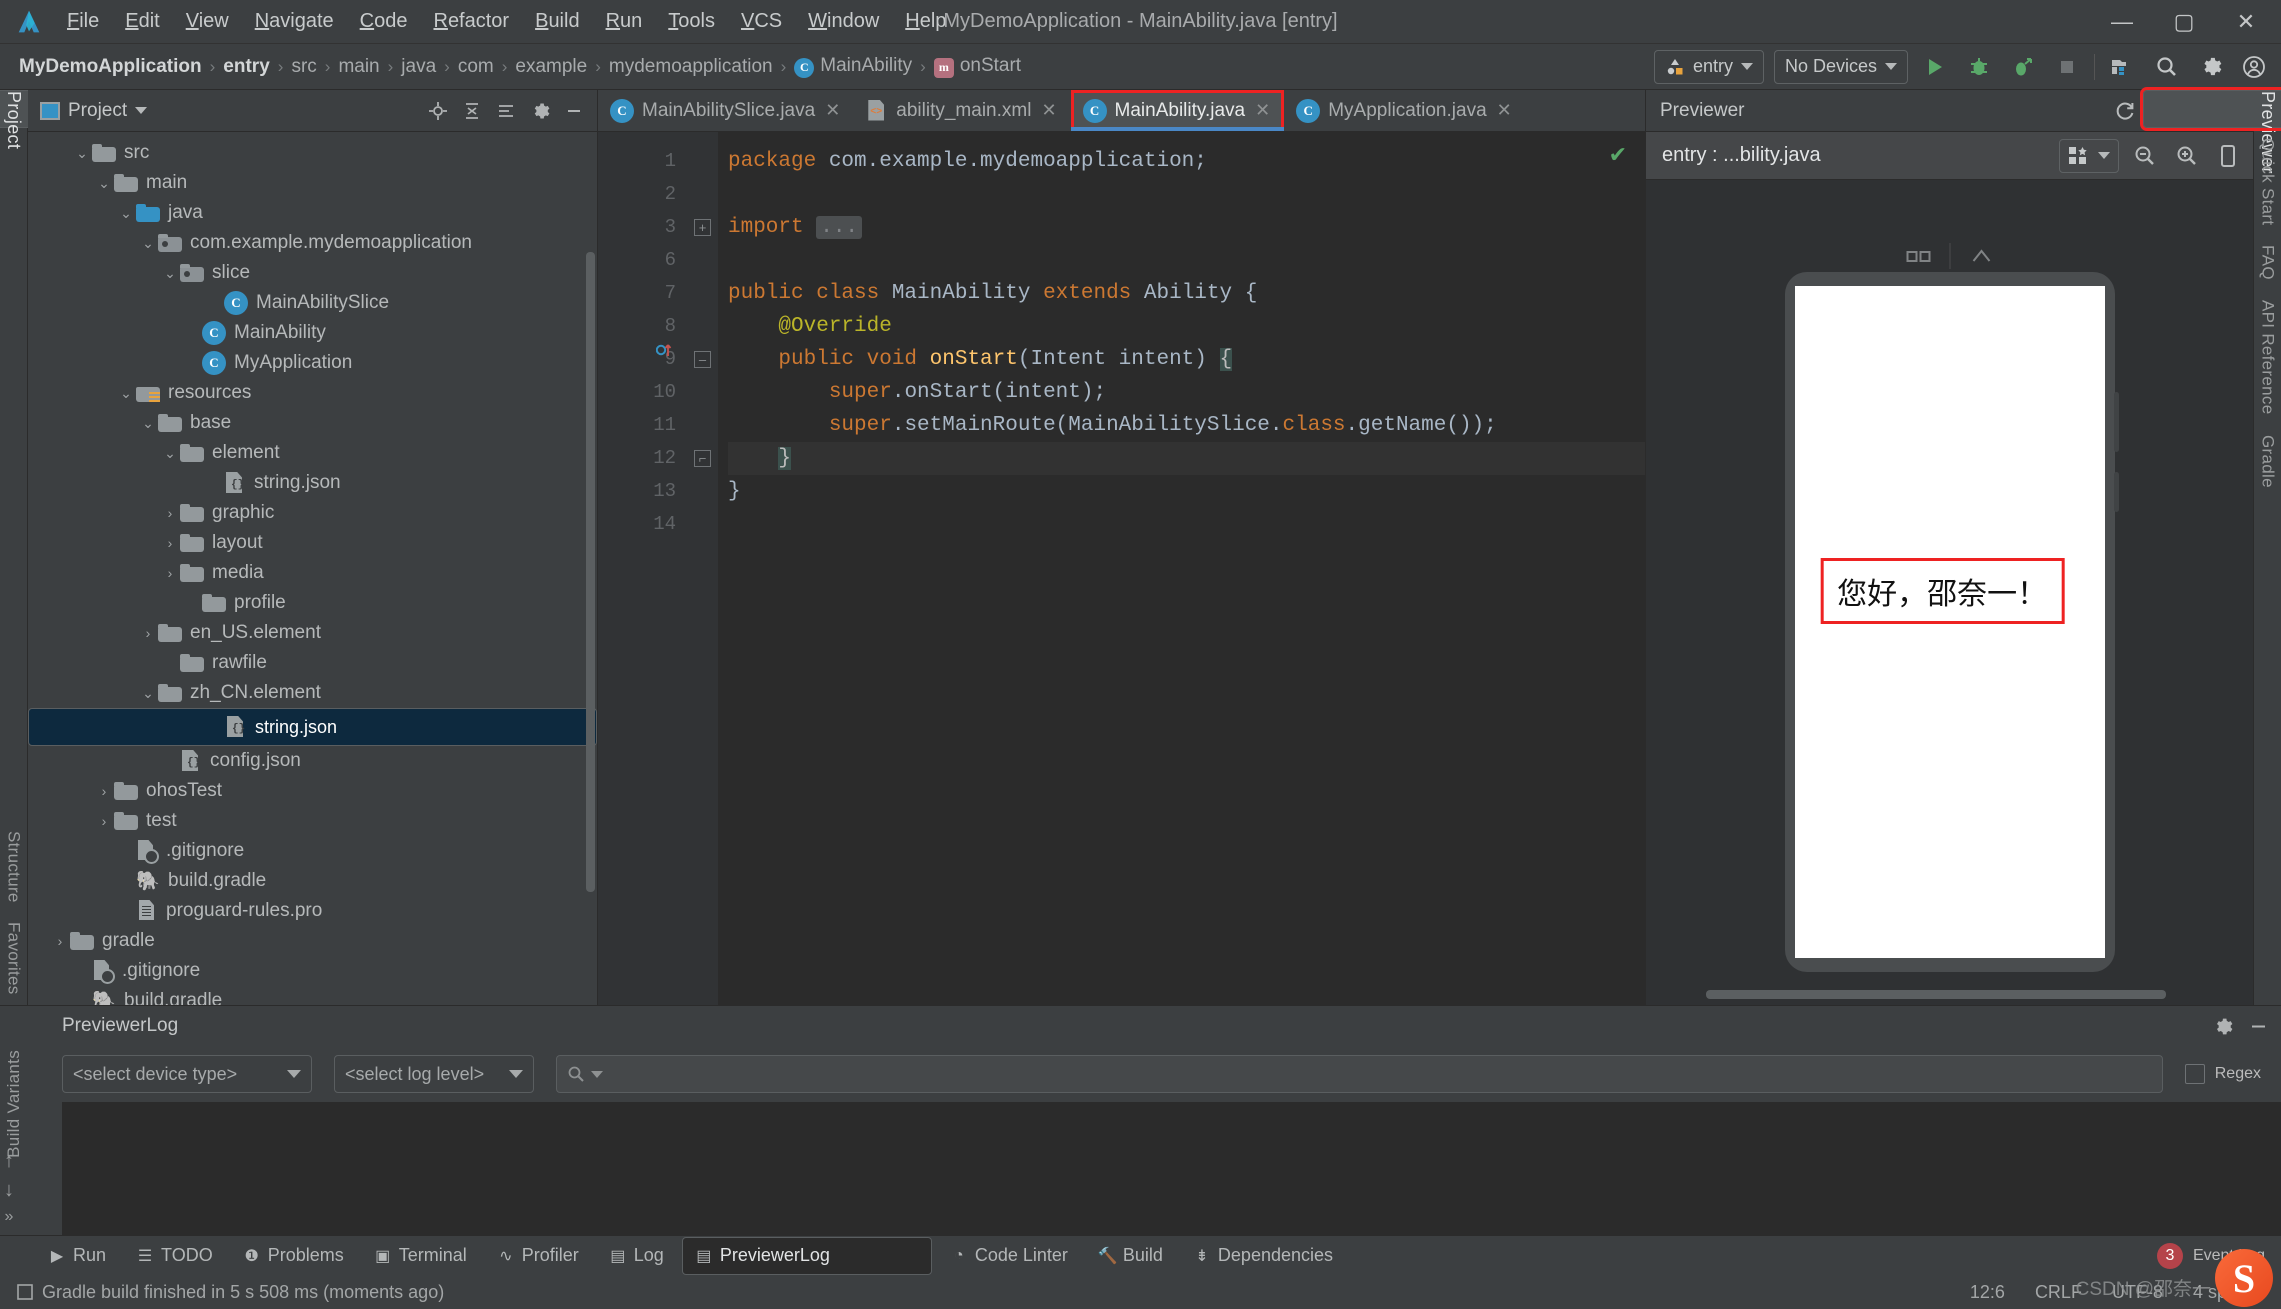  I want to click on tree-row: ⌄ src, so click(312, 153).